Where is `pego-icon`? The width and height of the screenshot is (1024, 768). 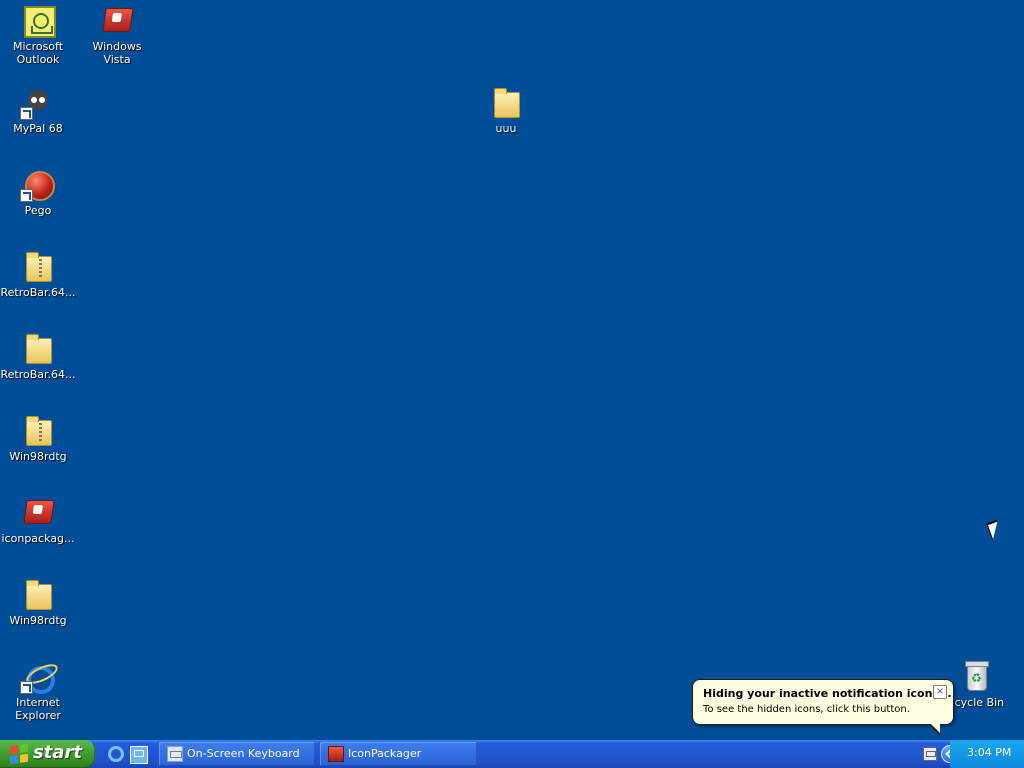 pego-icon is located at coordinates (37, 185).